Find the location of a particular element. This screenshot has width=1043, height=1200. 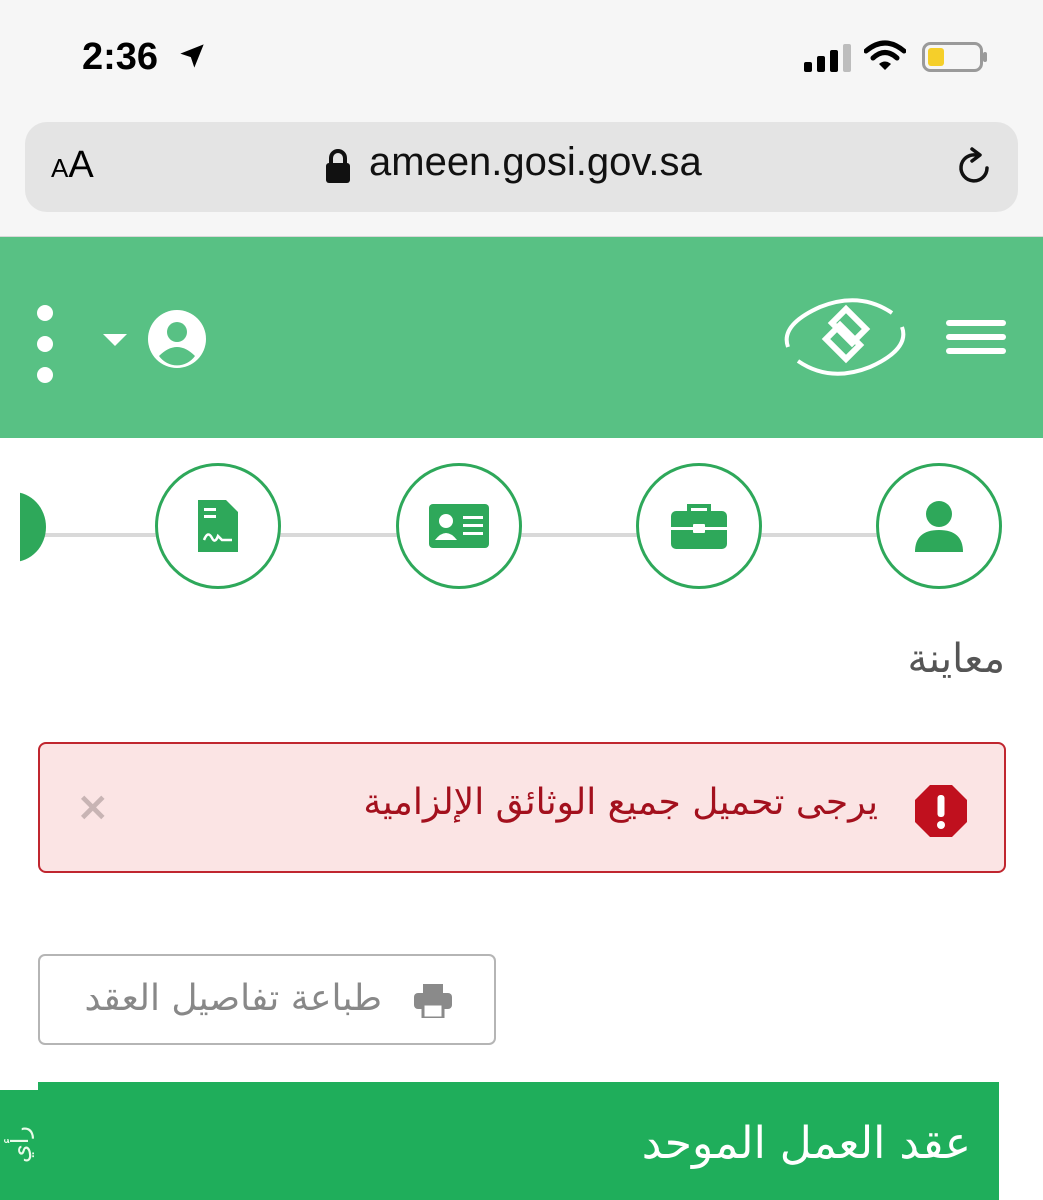

wifi-icon is located at coordinates (885, 55).